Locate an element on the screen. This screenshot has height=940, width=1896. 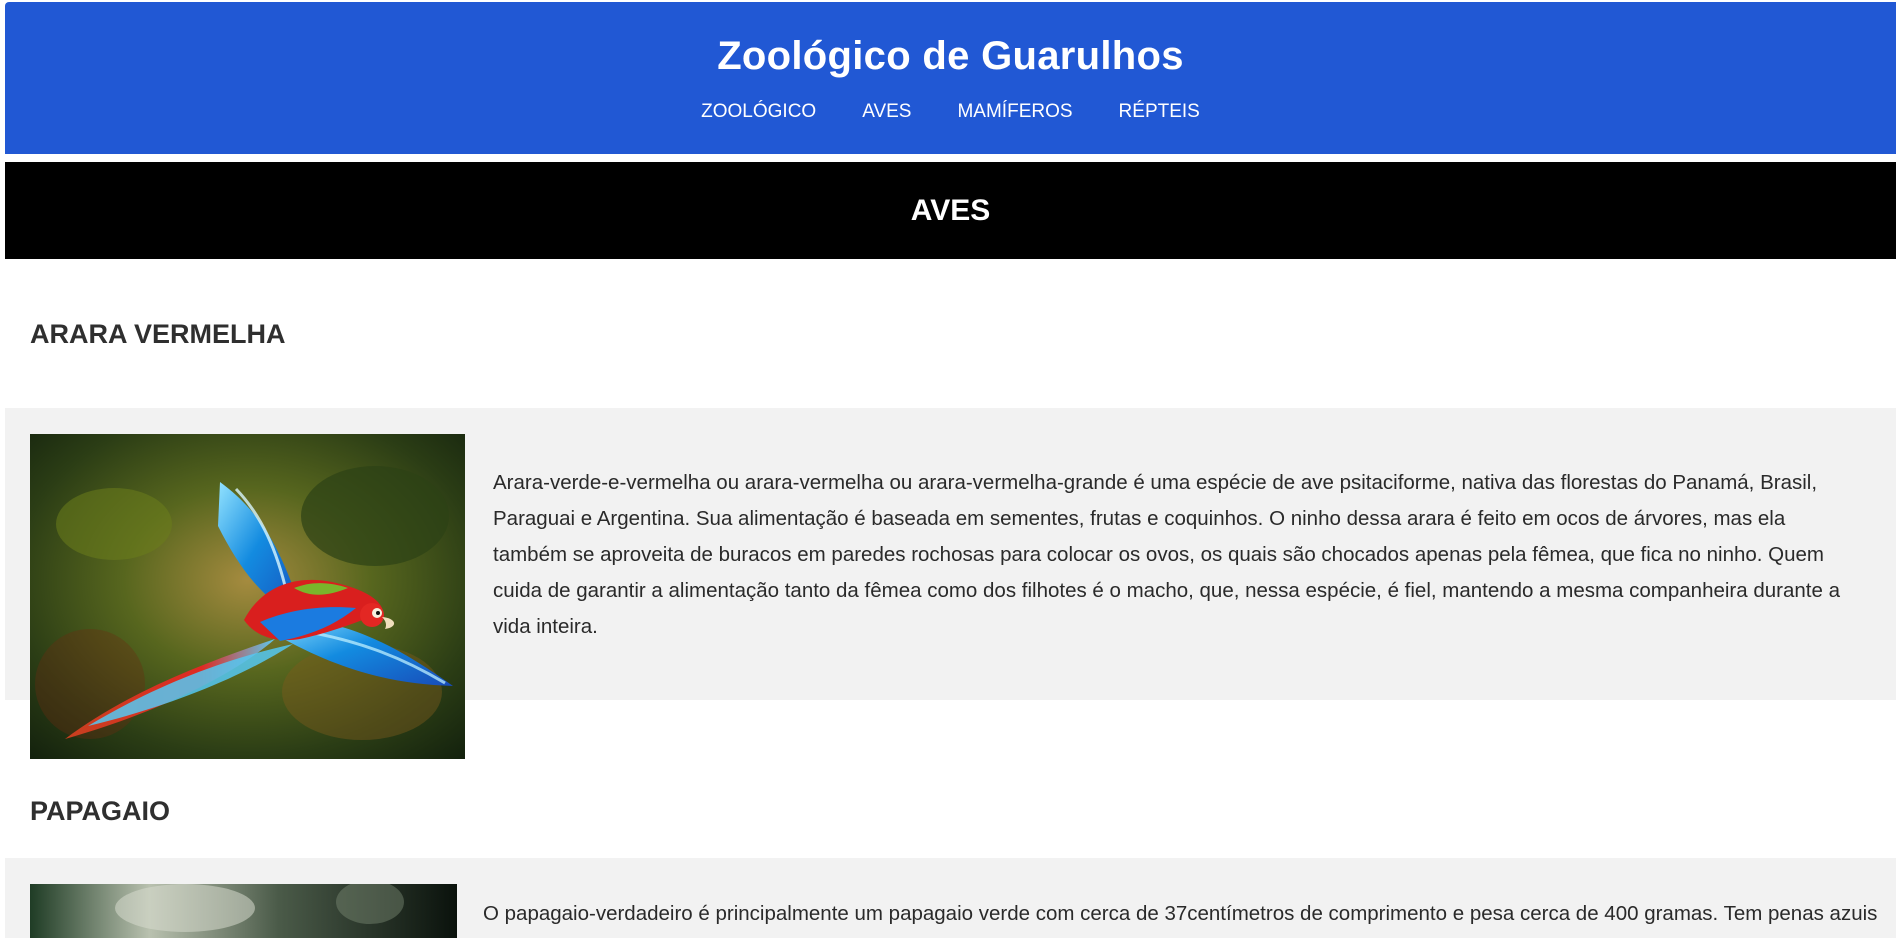
nav-link-mamiferos: MAMÍFEROS is located at coordinates (1014, 112).